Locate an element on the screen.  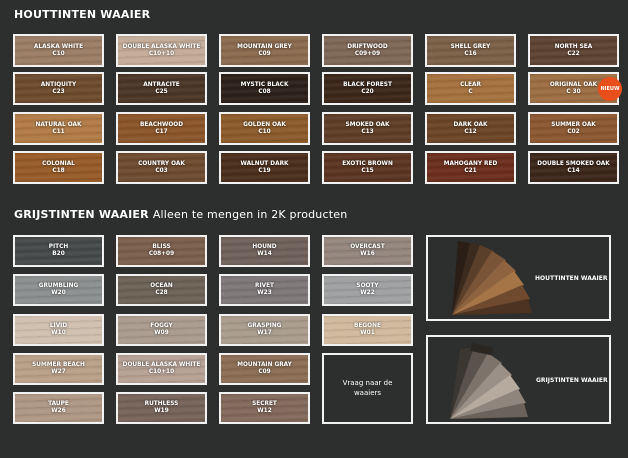
color-swatch: SOOTY W22 is located at coordinates (367, 290).